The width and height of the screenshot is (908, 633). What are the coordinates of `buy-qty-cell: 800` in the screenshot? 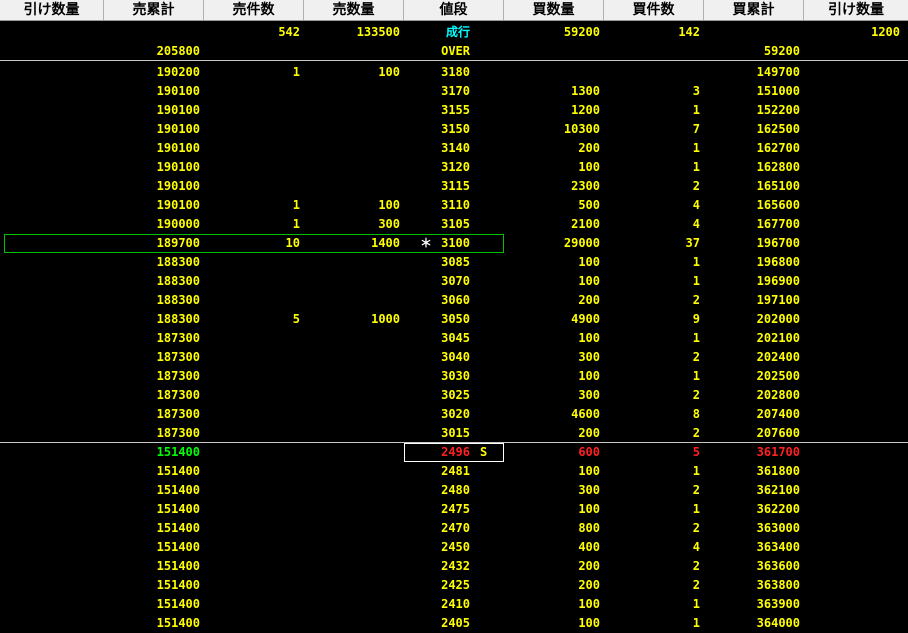 It's located at (589, 528).